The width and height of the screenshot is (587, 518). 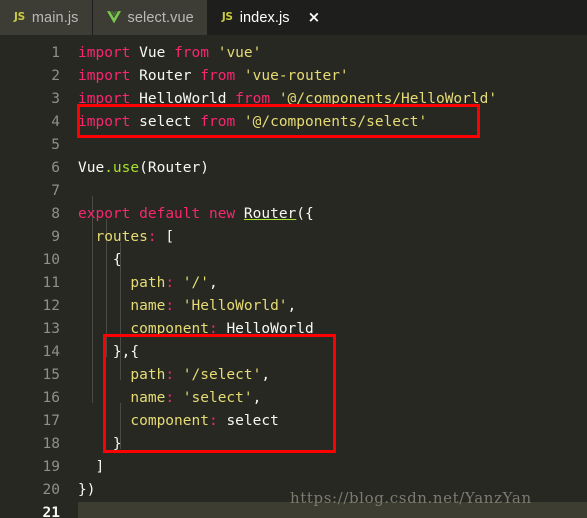 I want to click on line-number: 13, so click(x=51, y=329).